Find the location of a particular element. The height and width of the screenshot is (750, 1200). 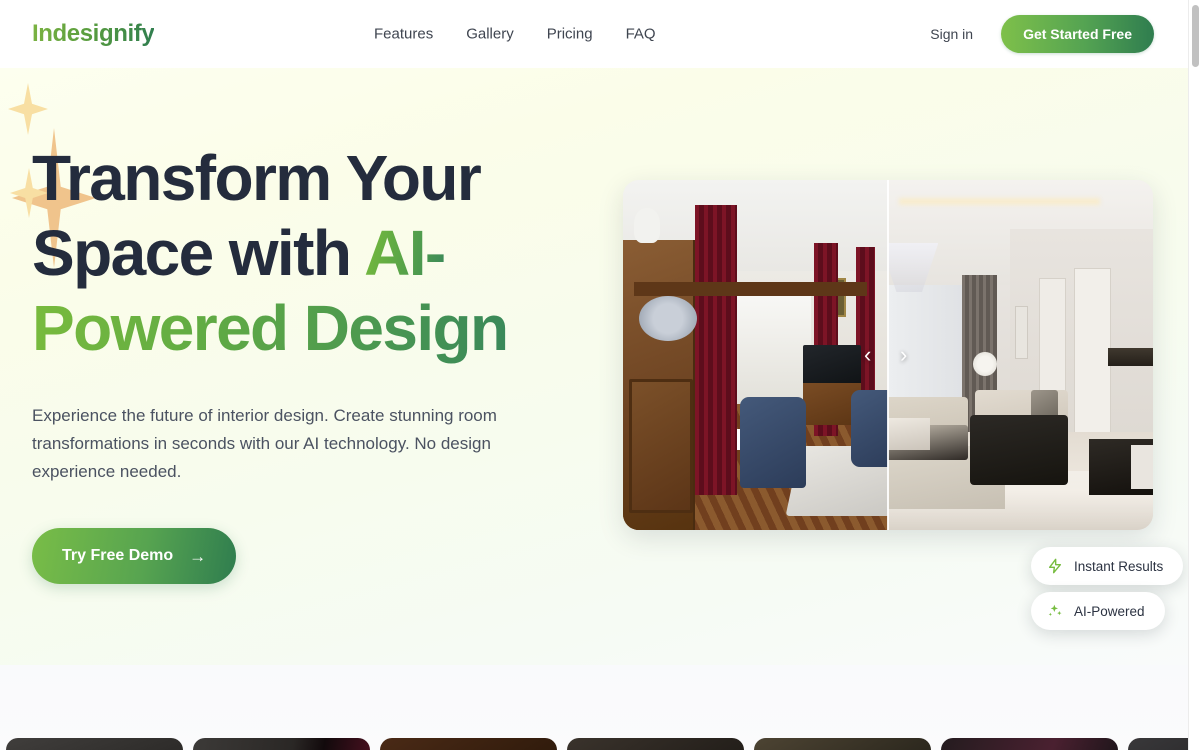

headline-line-1: Transform Your is located at coordinates (257, 178).